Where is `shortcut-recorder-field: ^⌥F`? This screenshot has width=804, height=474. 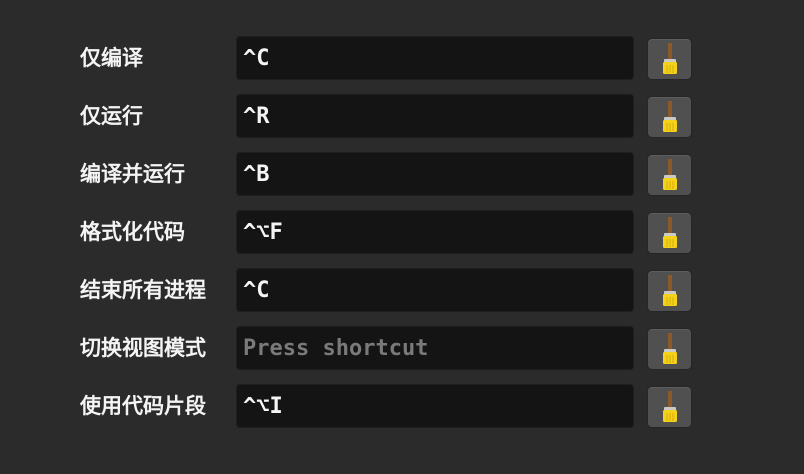 shortcut-recorder-field: ^⌥F is located at coordinates (435, 232).